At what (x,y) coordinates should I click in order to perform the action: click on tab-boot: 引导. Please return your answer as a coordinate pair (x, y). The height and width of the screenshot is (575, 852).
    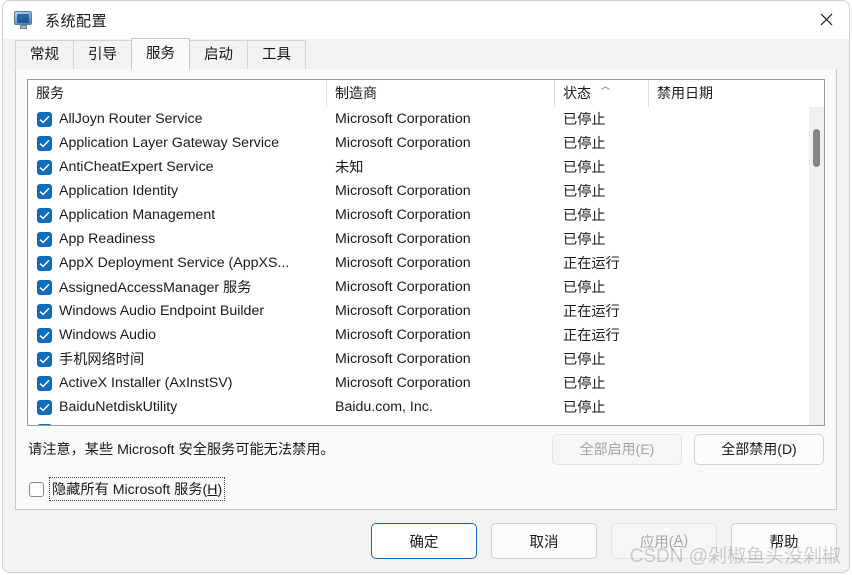
    Looking at the image, I should click on (102, 54).